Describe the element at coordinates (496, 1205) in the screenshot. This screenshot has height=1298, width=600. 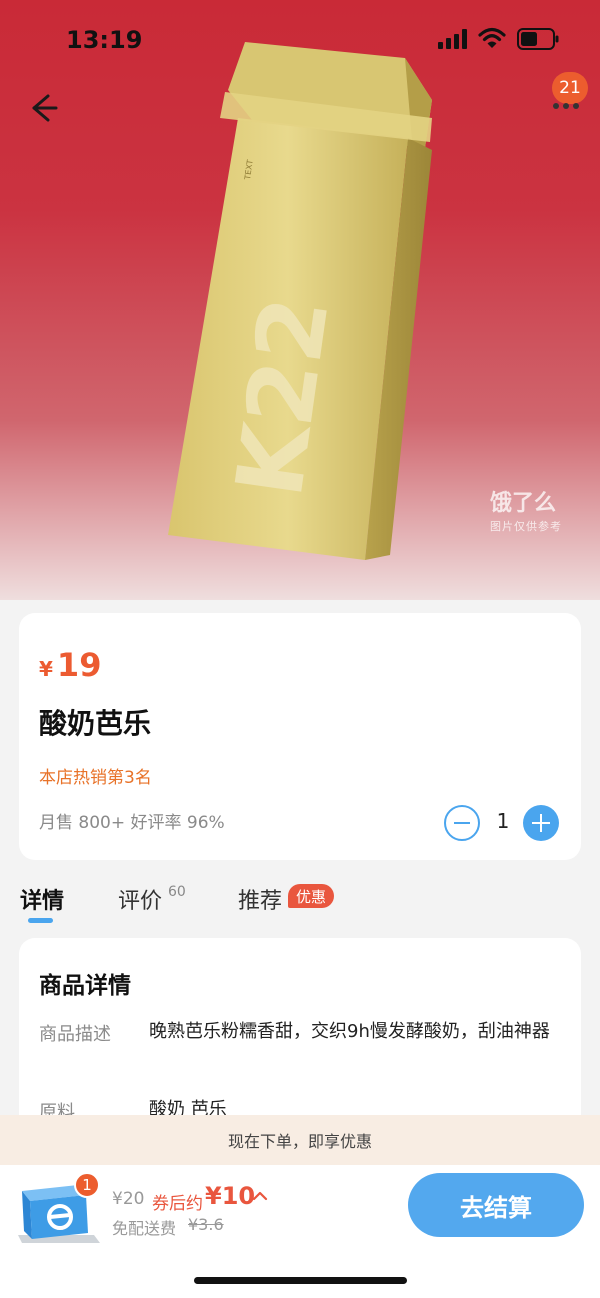
I see `checkout-button: 去结算` at that location.